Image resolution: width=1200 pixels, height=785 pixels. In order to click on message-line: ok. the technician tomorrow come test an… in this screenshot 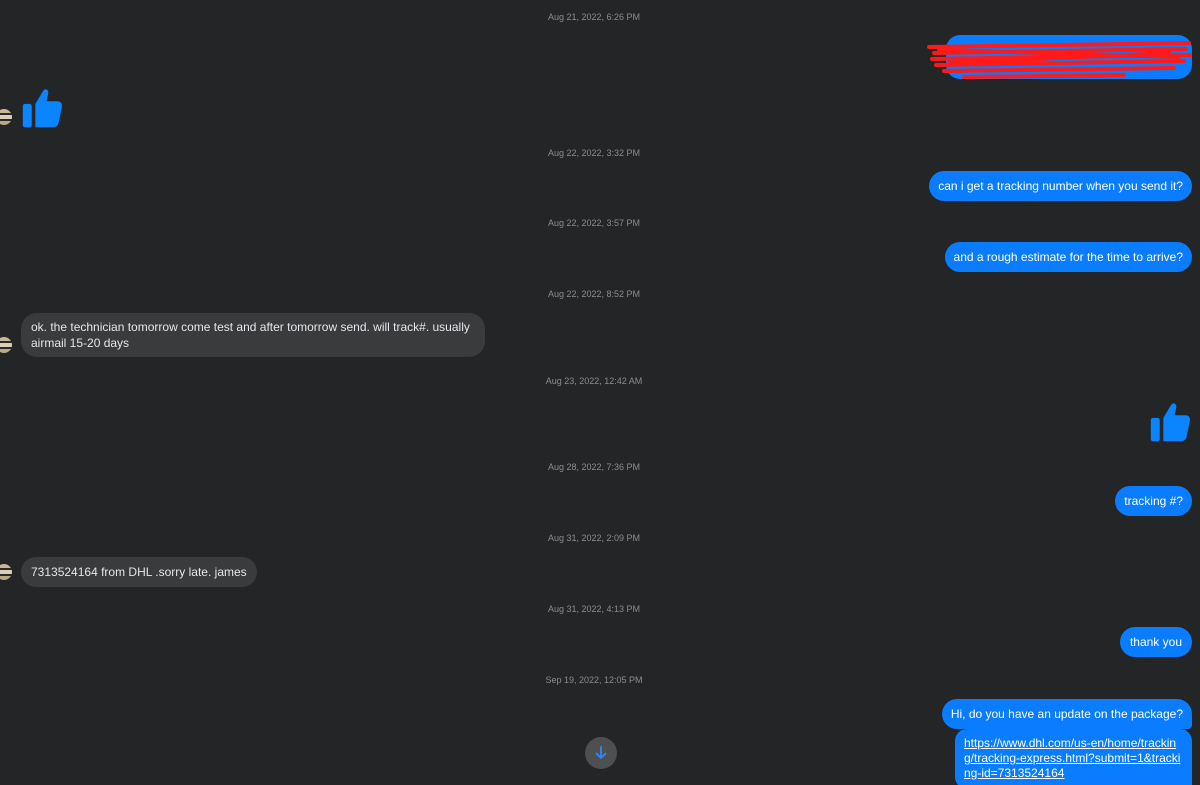, I will do `click(250, 327)`.